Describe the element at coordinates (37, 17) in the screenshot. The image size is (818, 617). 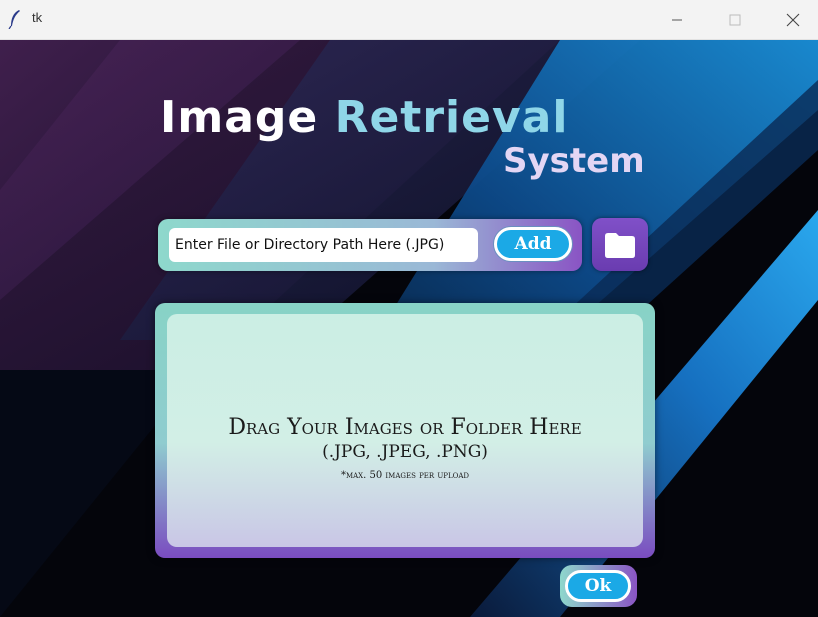
I see `window-title: tk` at that location.